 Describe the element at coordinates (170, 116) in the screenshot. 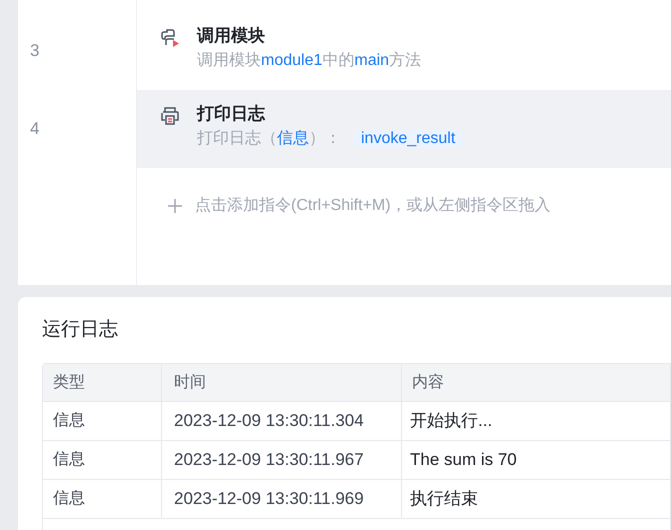

I see `printer-icon` at that location.